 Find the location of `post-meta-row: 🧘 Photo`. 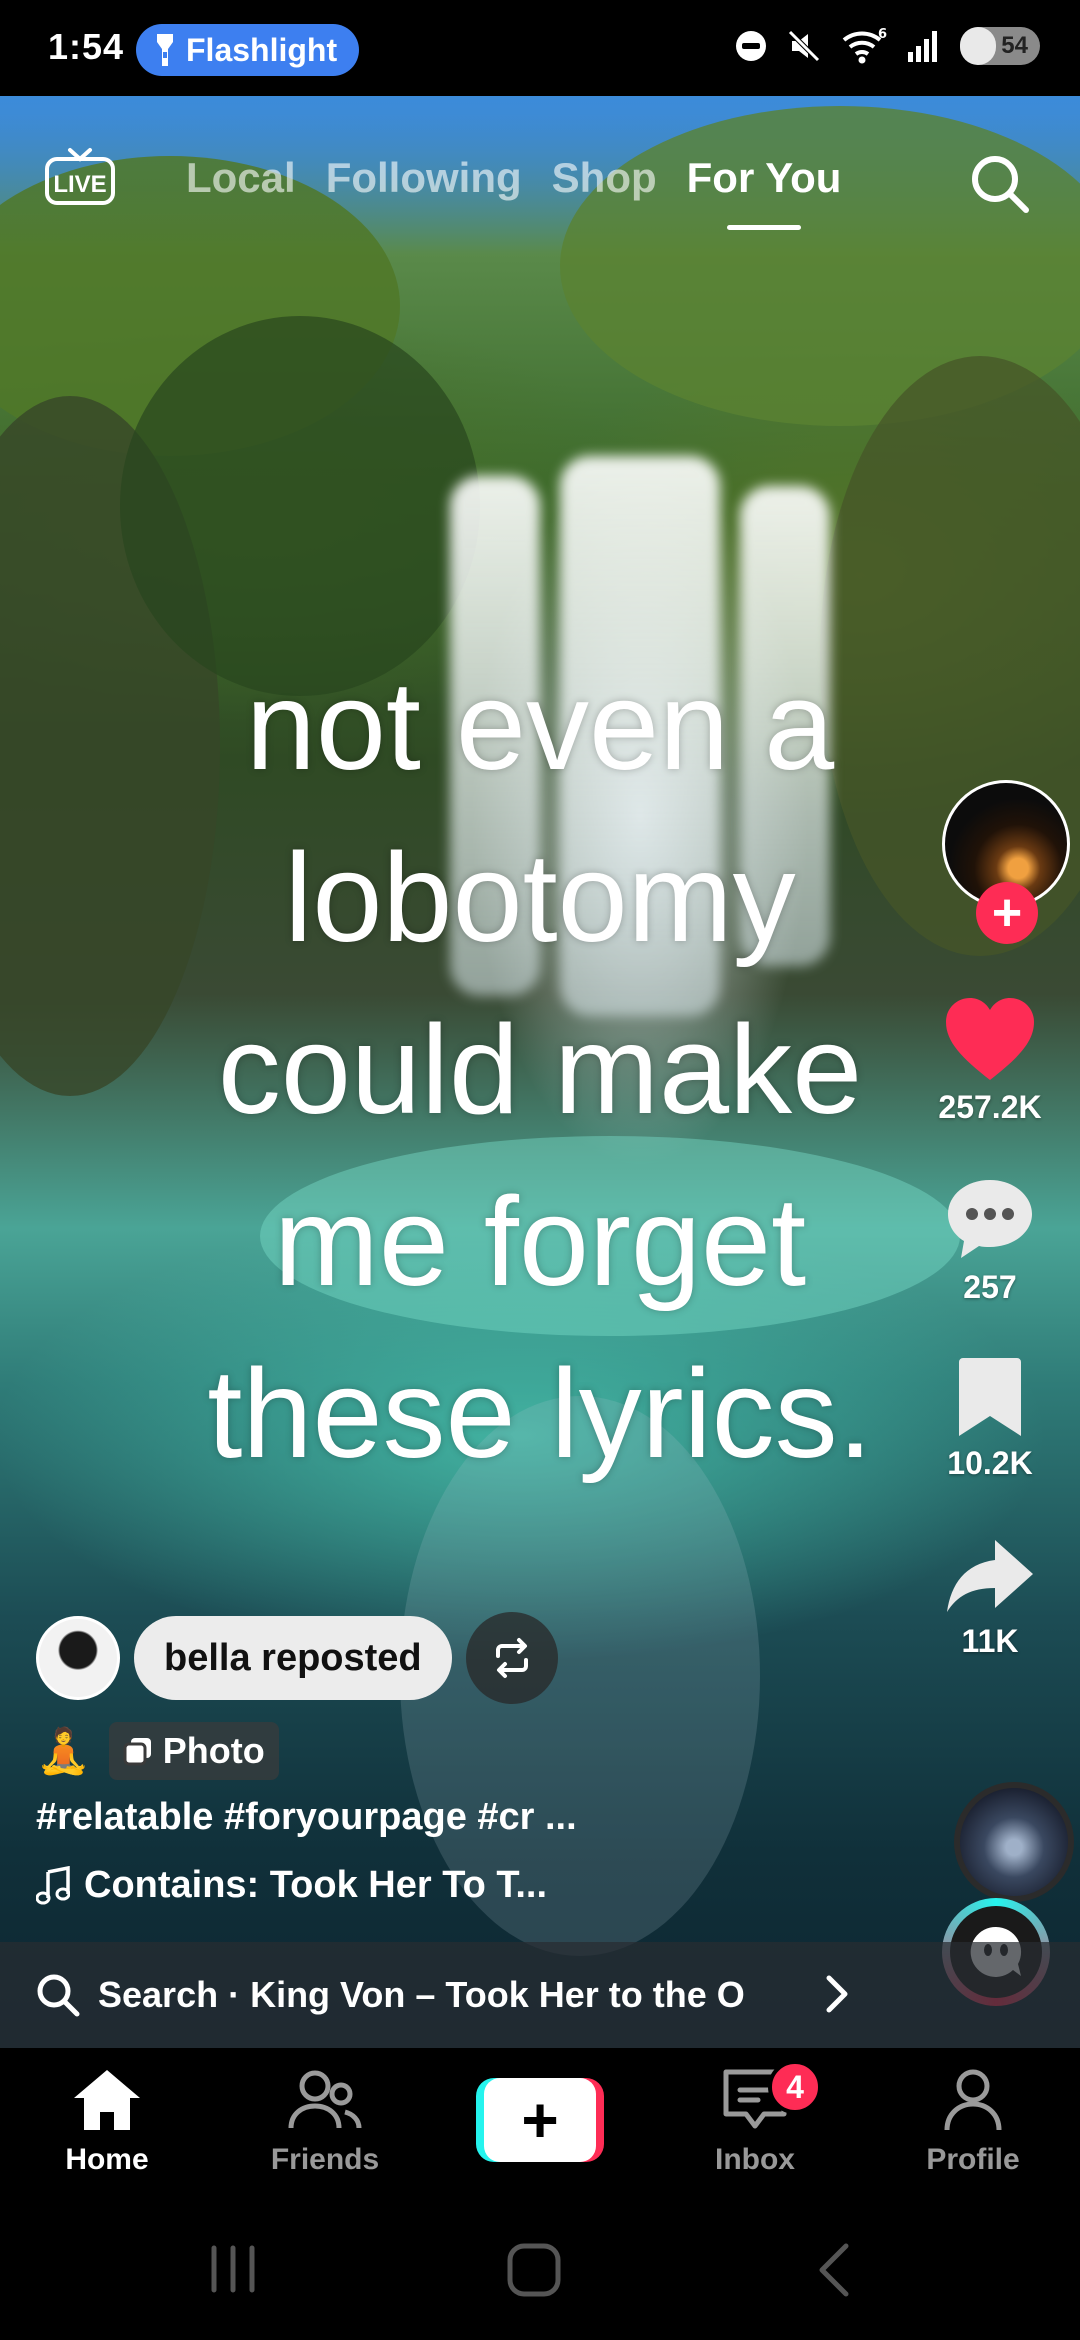

post-meta-row: 🧘 Photo is located at coordinates (157, 1751).